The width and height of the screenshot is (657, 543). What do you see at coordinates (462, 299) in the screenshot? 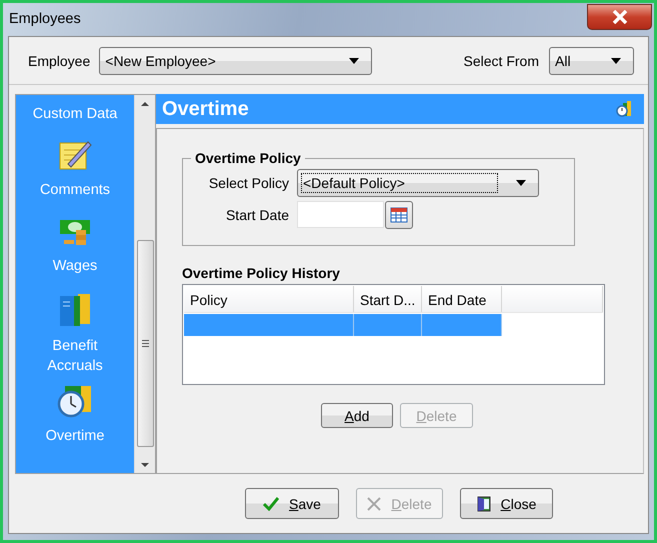
I see `column-header: End Date` at bounding box center [462, 299].